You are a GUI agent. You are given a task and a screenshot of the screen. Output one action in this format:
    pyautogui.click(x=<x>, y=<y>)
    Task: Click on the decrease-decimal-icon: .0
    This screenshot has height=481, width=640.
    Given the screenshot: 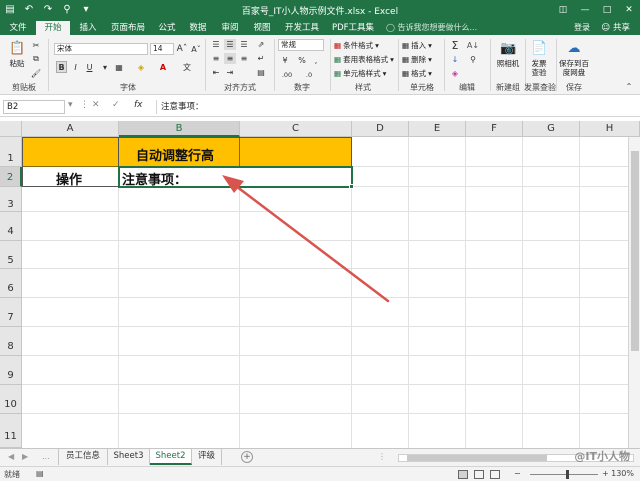 What is the action you would take?
    pyautogui.click(x=309, y=74)
    